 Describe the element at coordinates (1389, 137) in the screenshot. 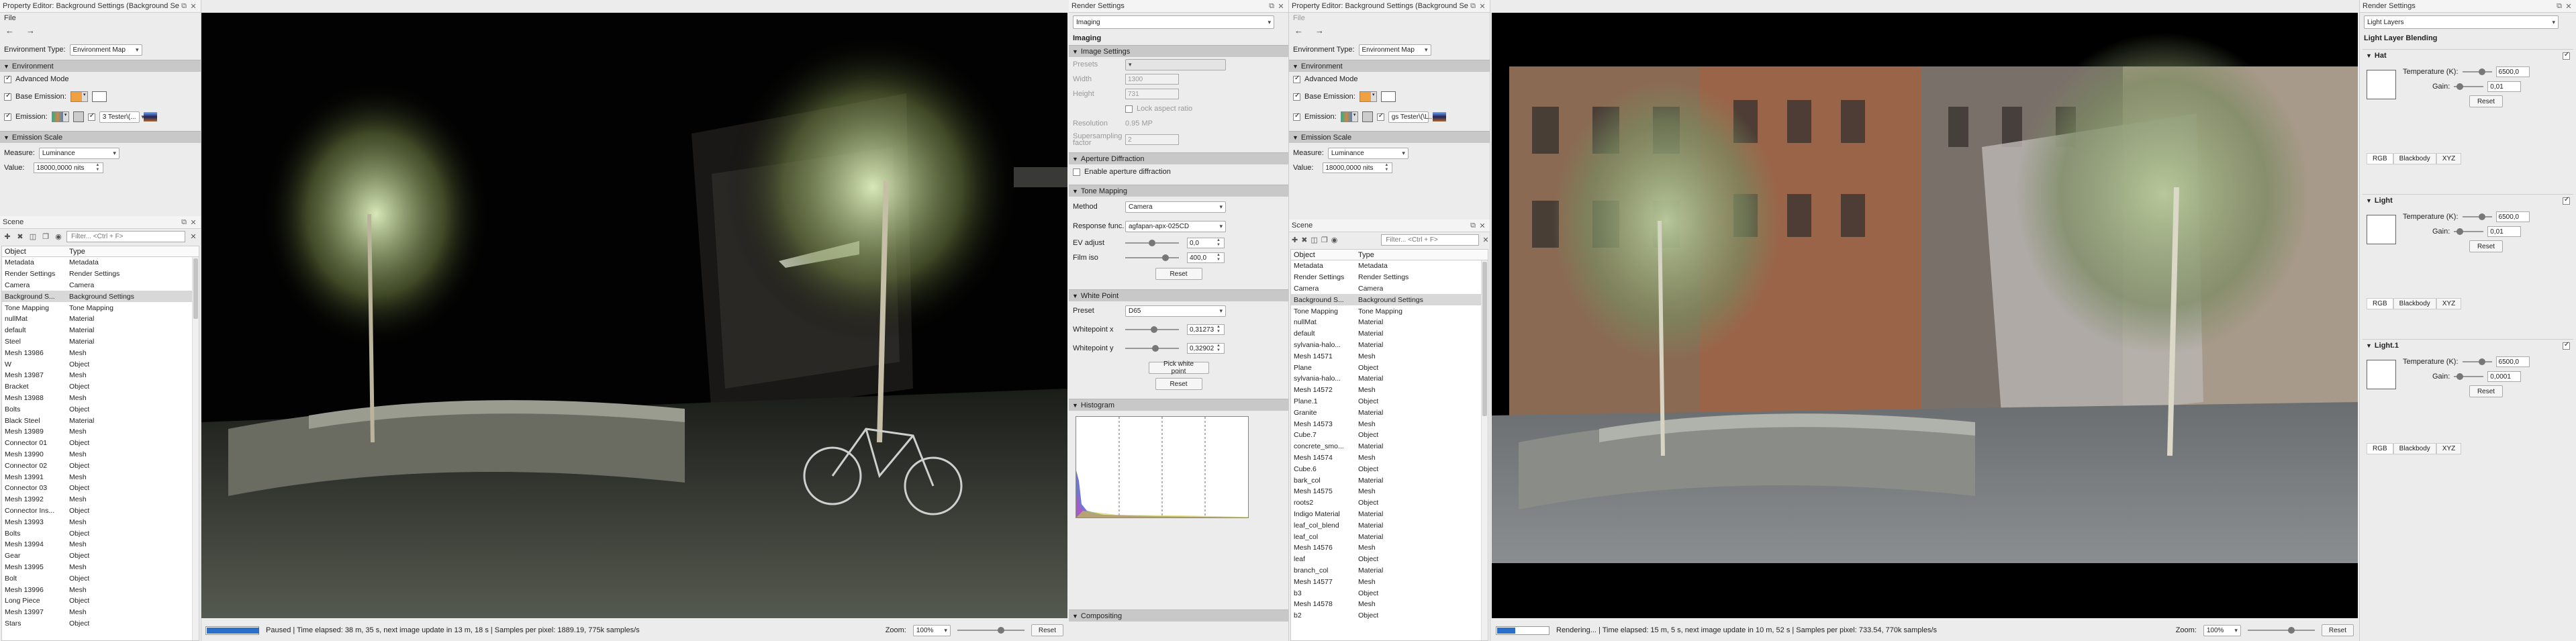

I see `section-emission-scale: ▼ Emission Scale` at that location.